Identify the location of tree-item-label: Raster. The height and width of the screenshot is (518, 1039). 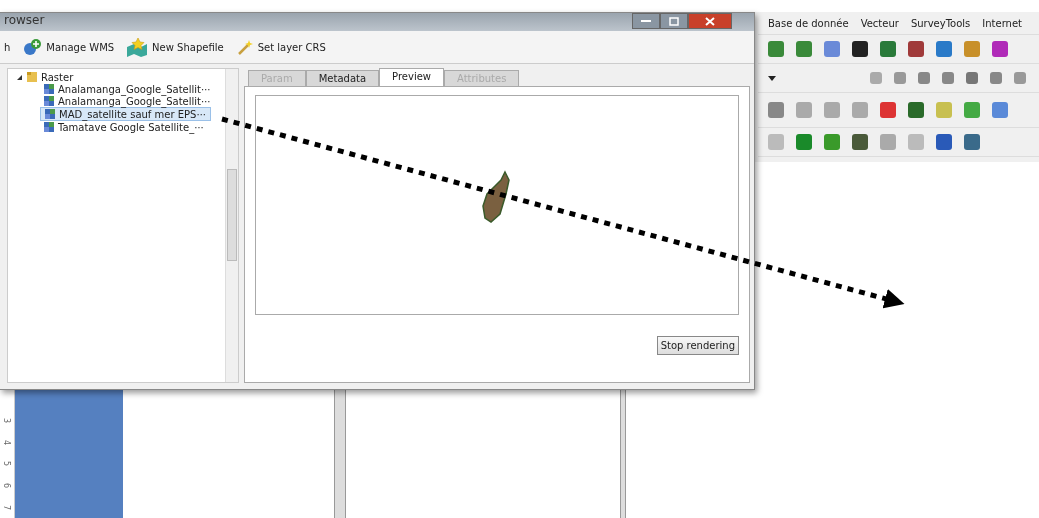
(57, 77).